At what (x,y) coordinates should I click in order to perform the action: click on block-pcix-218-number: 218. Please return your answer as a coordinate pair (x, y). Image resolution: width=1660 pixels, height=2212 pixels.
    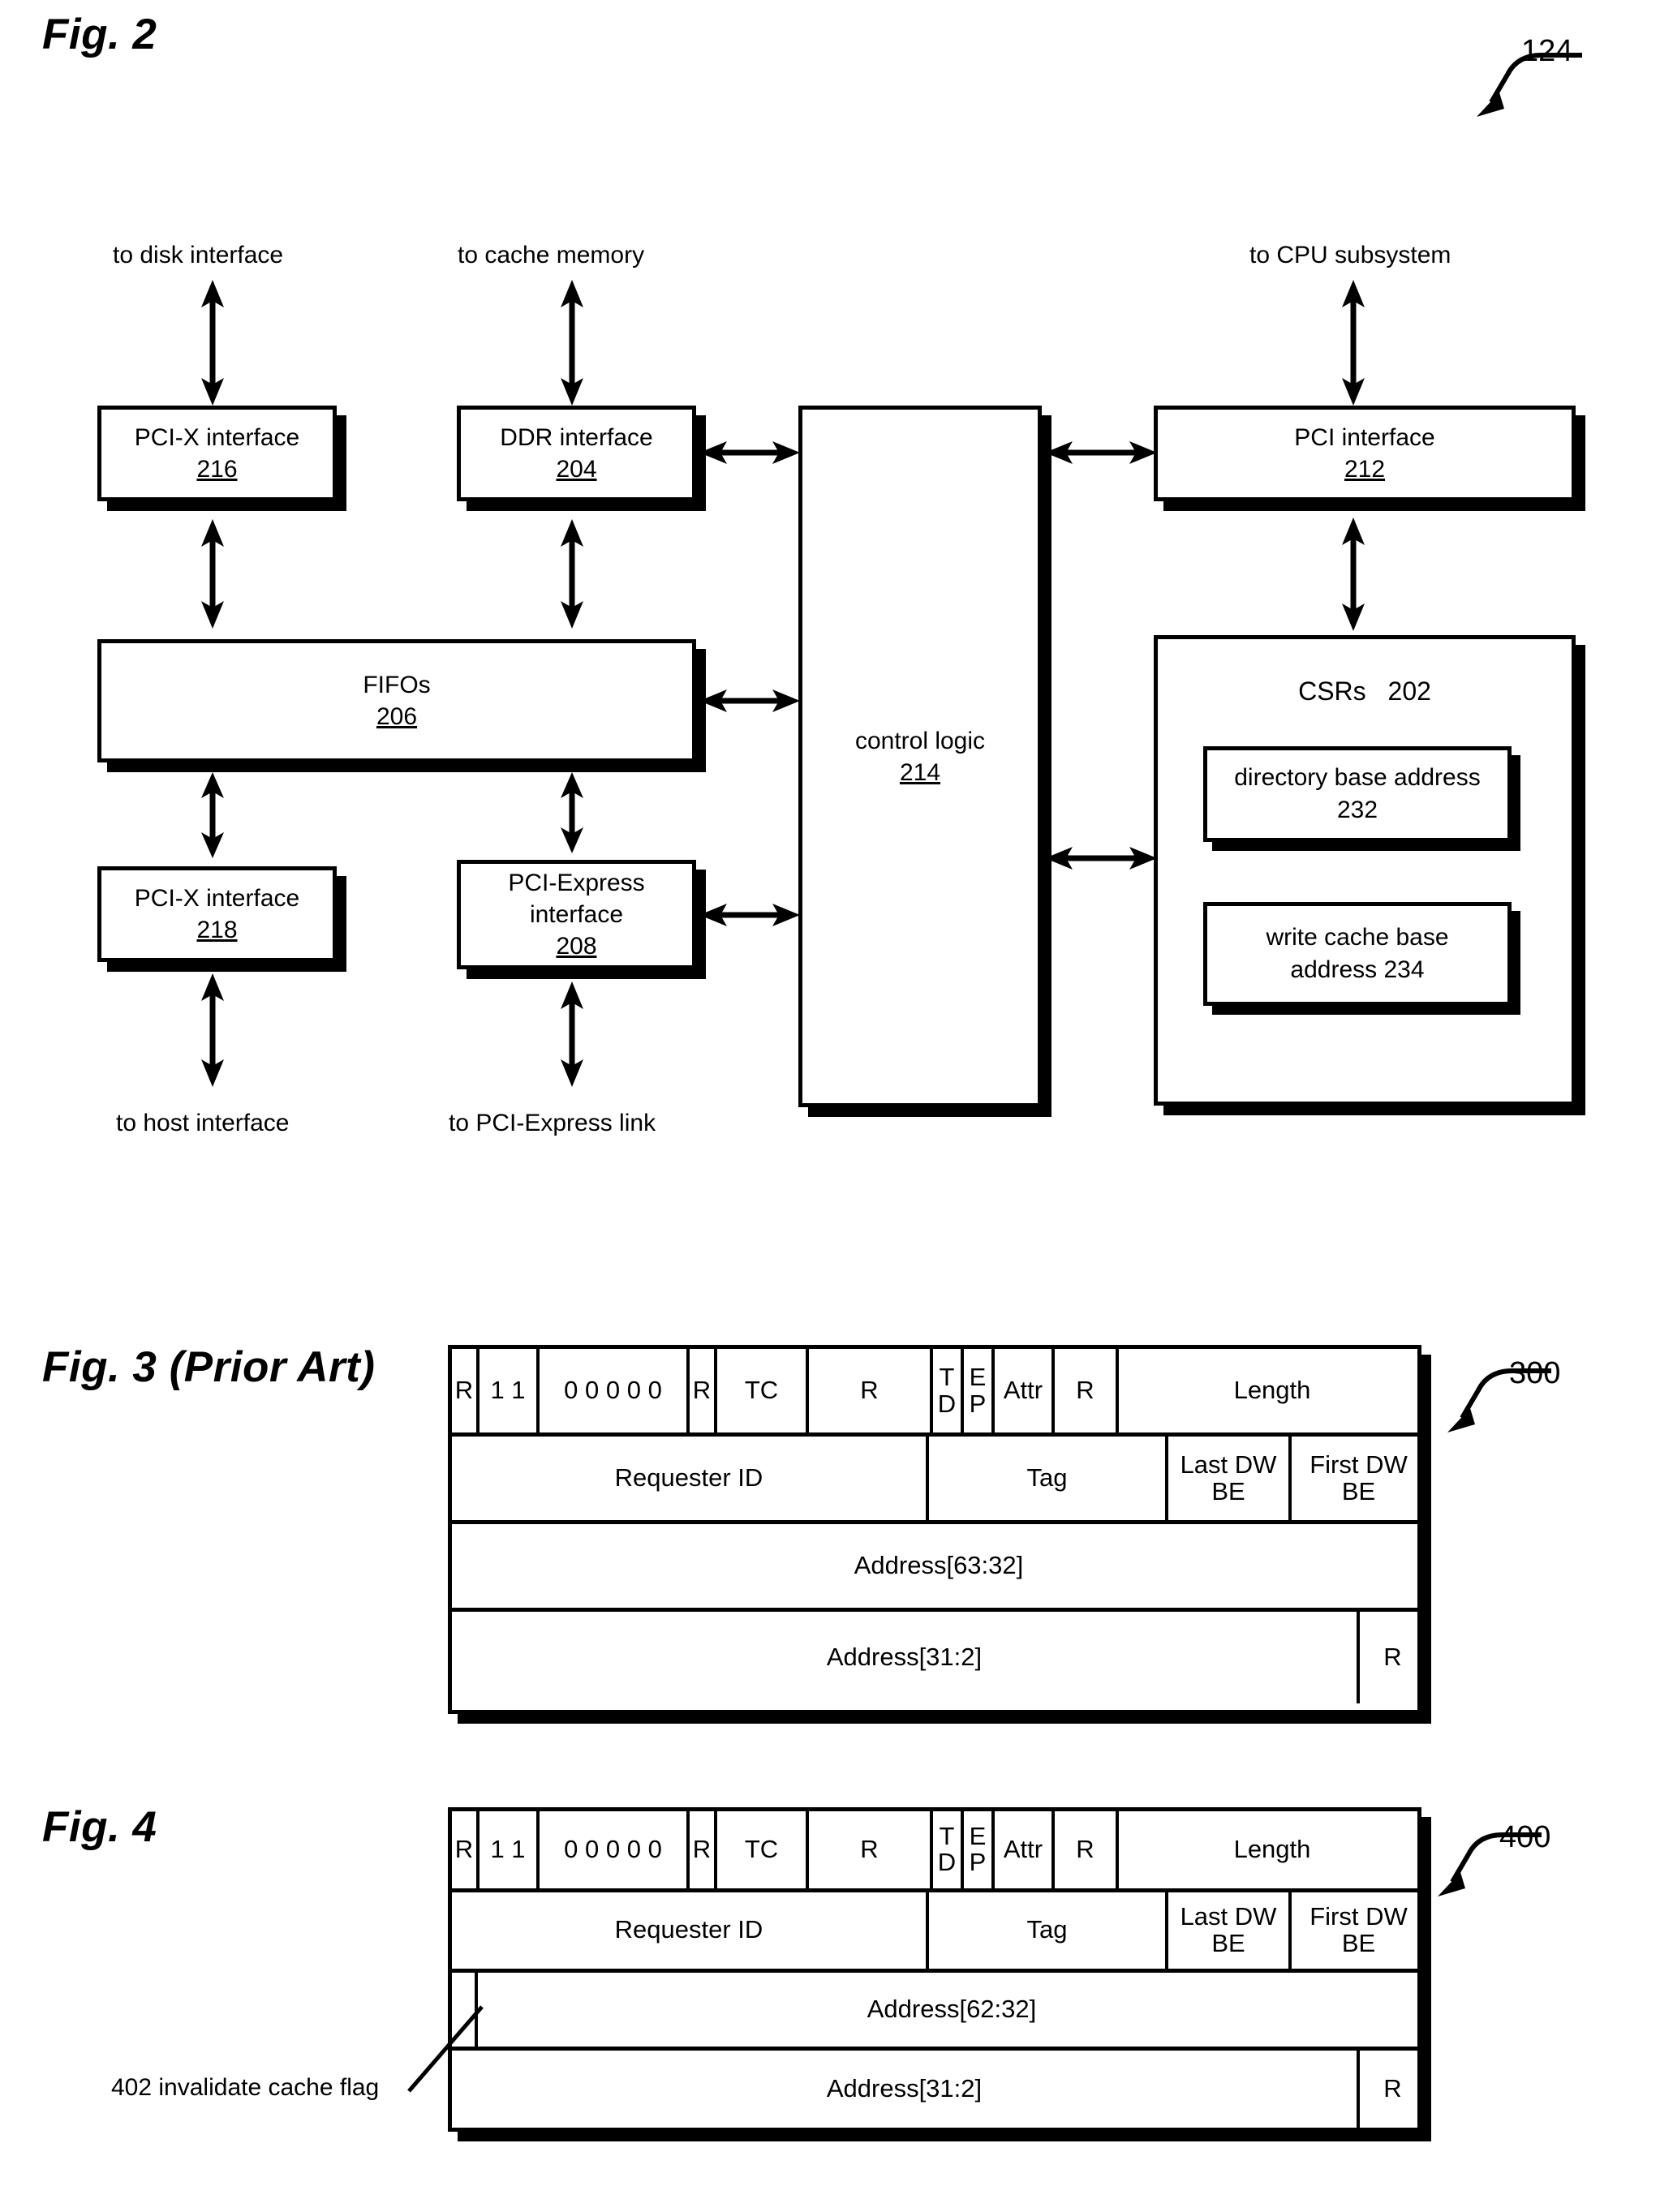
    Looking at the image, I should click on (217, 930).